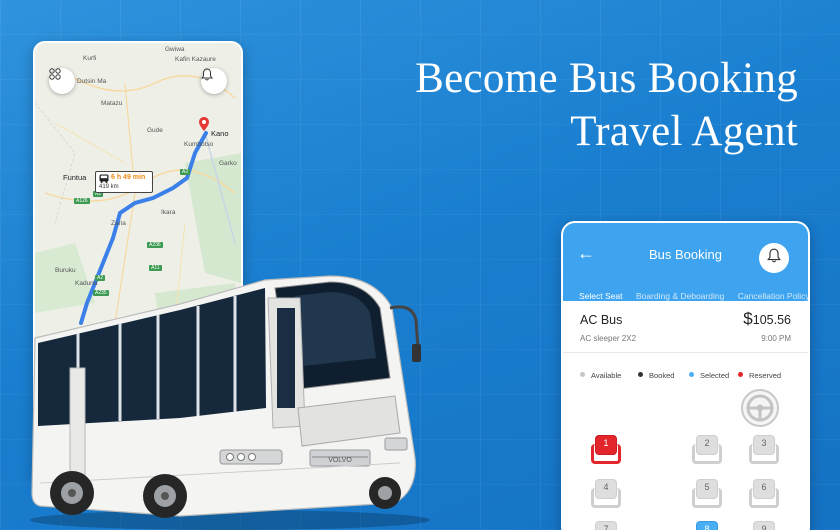  What do you see at coordinates (764, 494) in the screenshot?
I see `seat-6: 6` at bounding box center [764, 494].